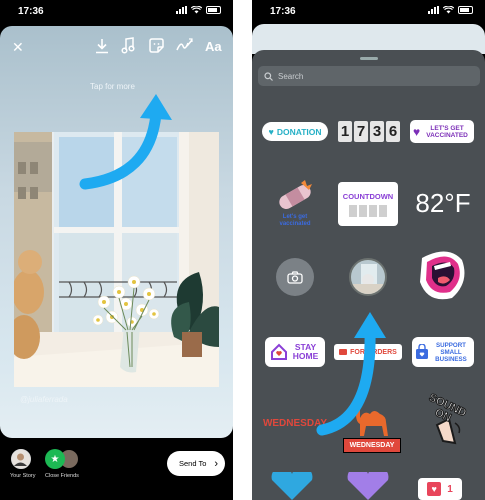 The width and height of the screenshot is (485, 500). Describe the element at coordinates (370, 421) in the screenshot. I see `camel-icon` at that location.